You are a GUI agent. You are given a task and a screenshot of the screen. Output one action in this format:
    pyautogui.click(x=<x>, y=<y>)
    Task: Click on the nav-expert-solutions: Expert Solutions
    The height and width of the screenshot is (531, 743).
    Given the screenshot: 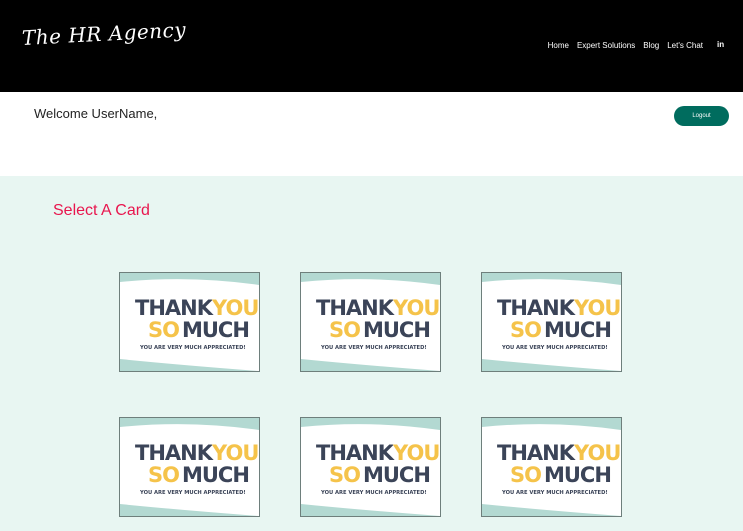 What is the action you would take?
    pyautogui.click(x=606, y=45)
    